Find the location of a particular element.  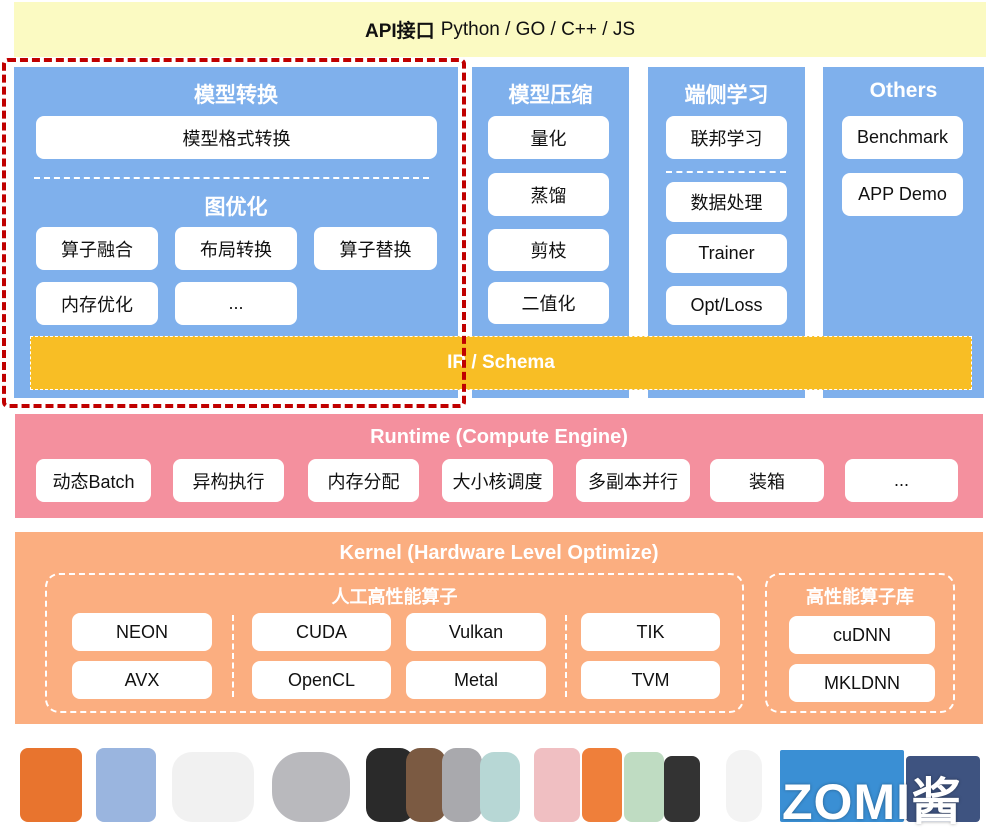

earbuds-grey-image is located at coordinates (311, 787).